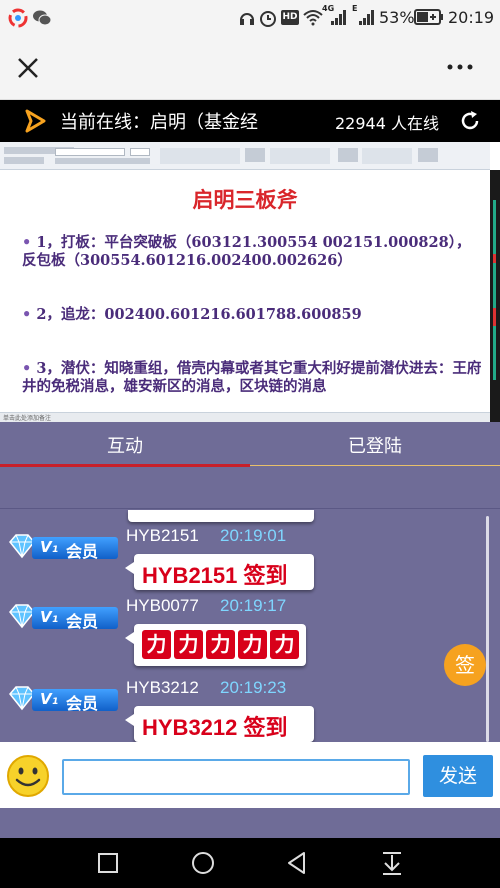 The height and width of the screenshot is (888, 500). I want to click on tab-interact: 互动, so click(125, 446).